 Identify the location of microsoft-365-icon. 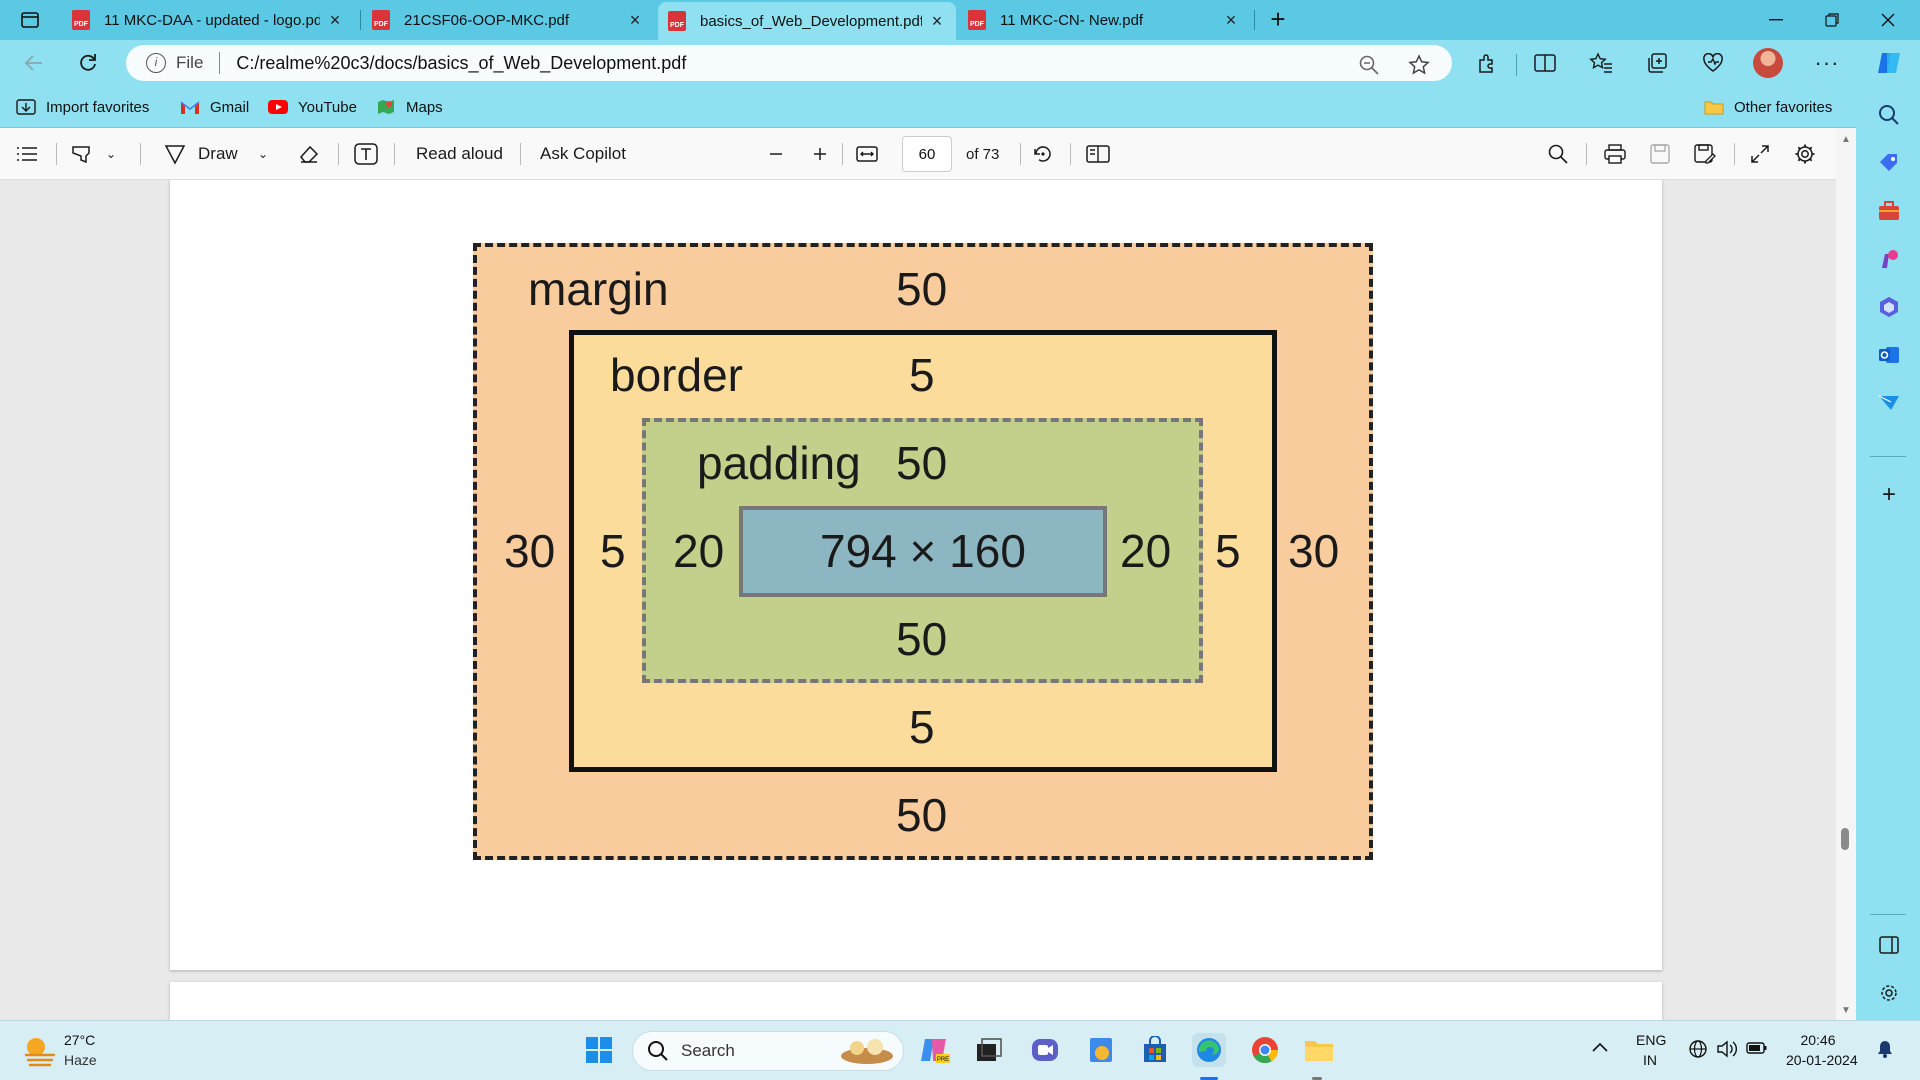
(1889, 307).